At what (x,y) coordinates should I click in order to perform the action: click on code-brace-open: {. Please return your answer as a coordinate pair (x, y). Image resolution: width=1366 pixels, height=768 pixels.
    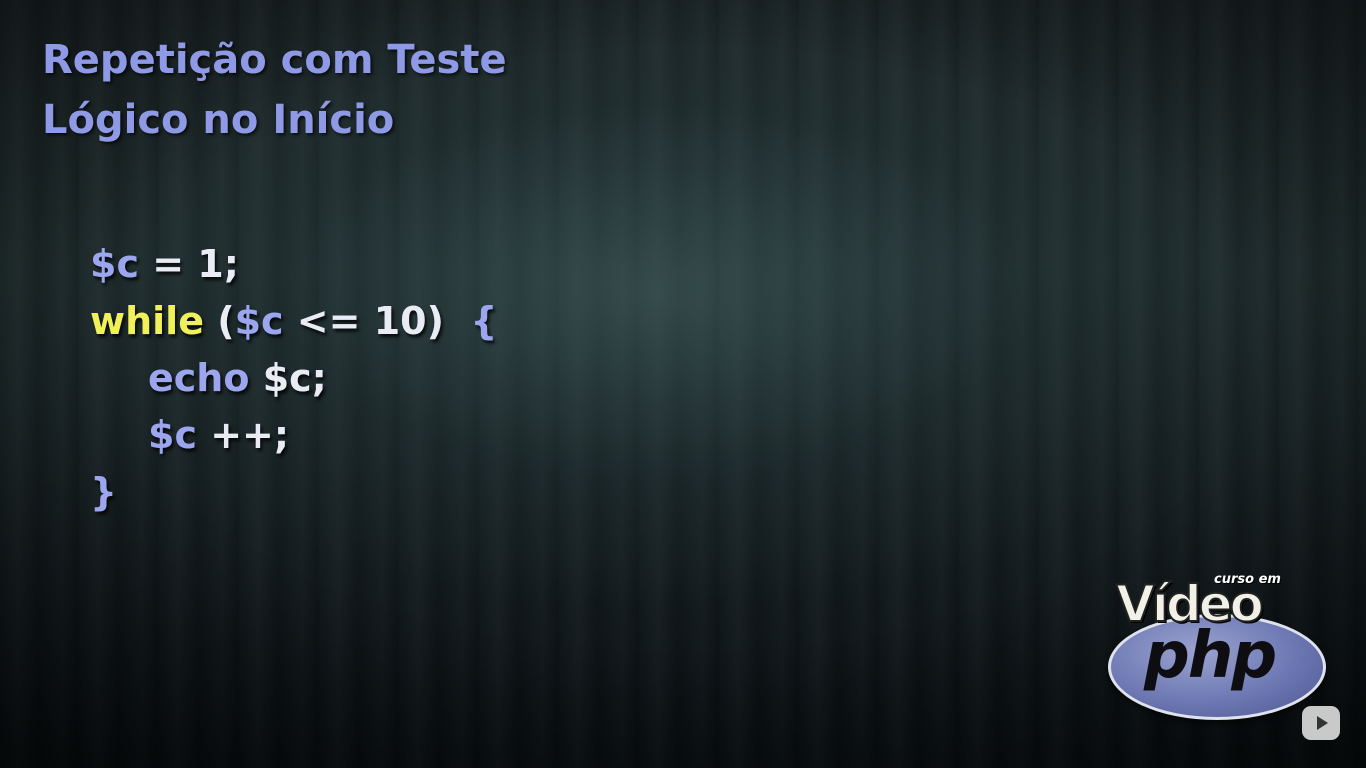
    Looking at the image, I should click on (470, 321).